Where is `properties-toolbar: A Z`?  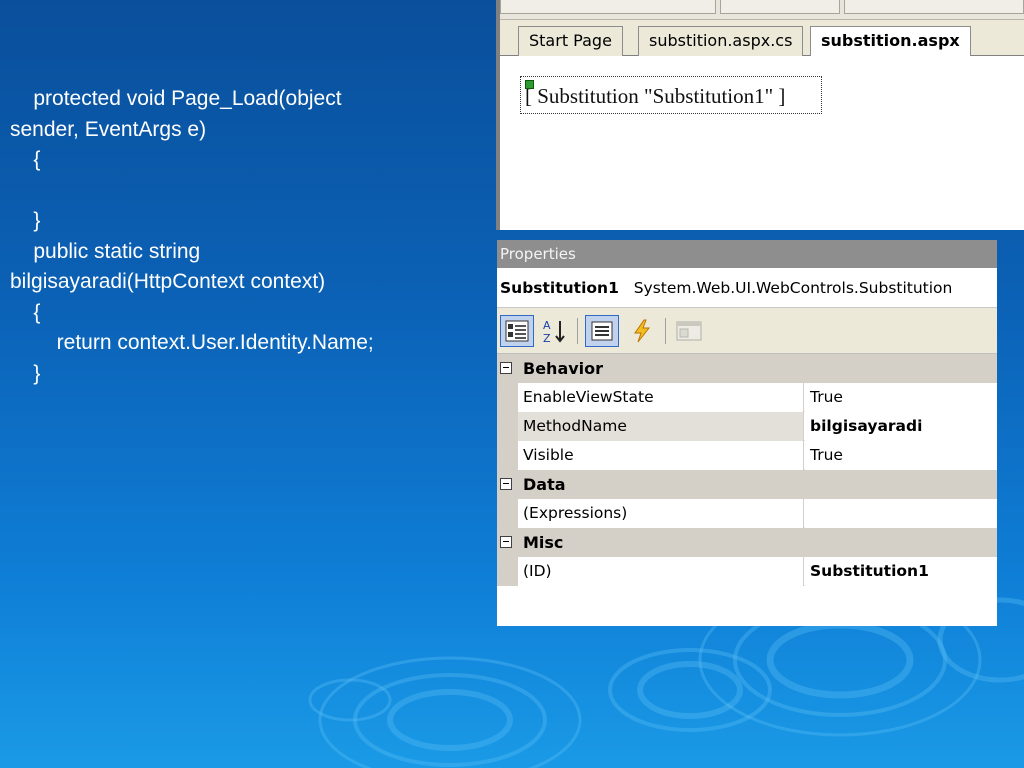
properties-toolbar: A Z is located at coordinates (747, 331).